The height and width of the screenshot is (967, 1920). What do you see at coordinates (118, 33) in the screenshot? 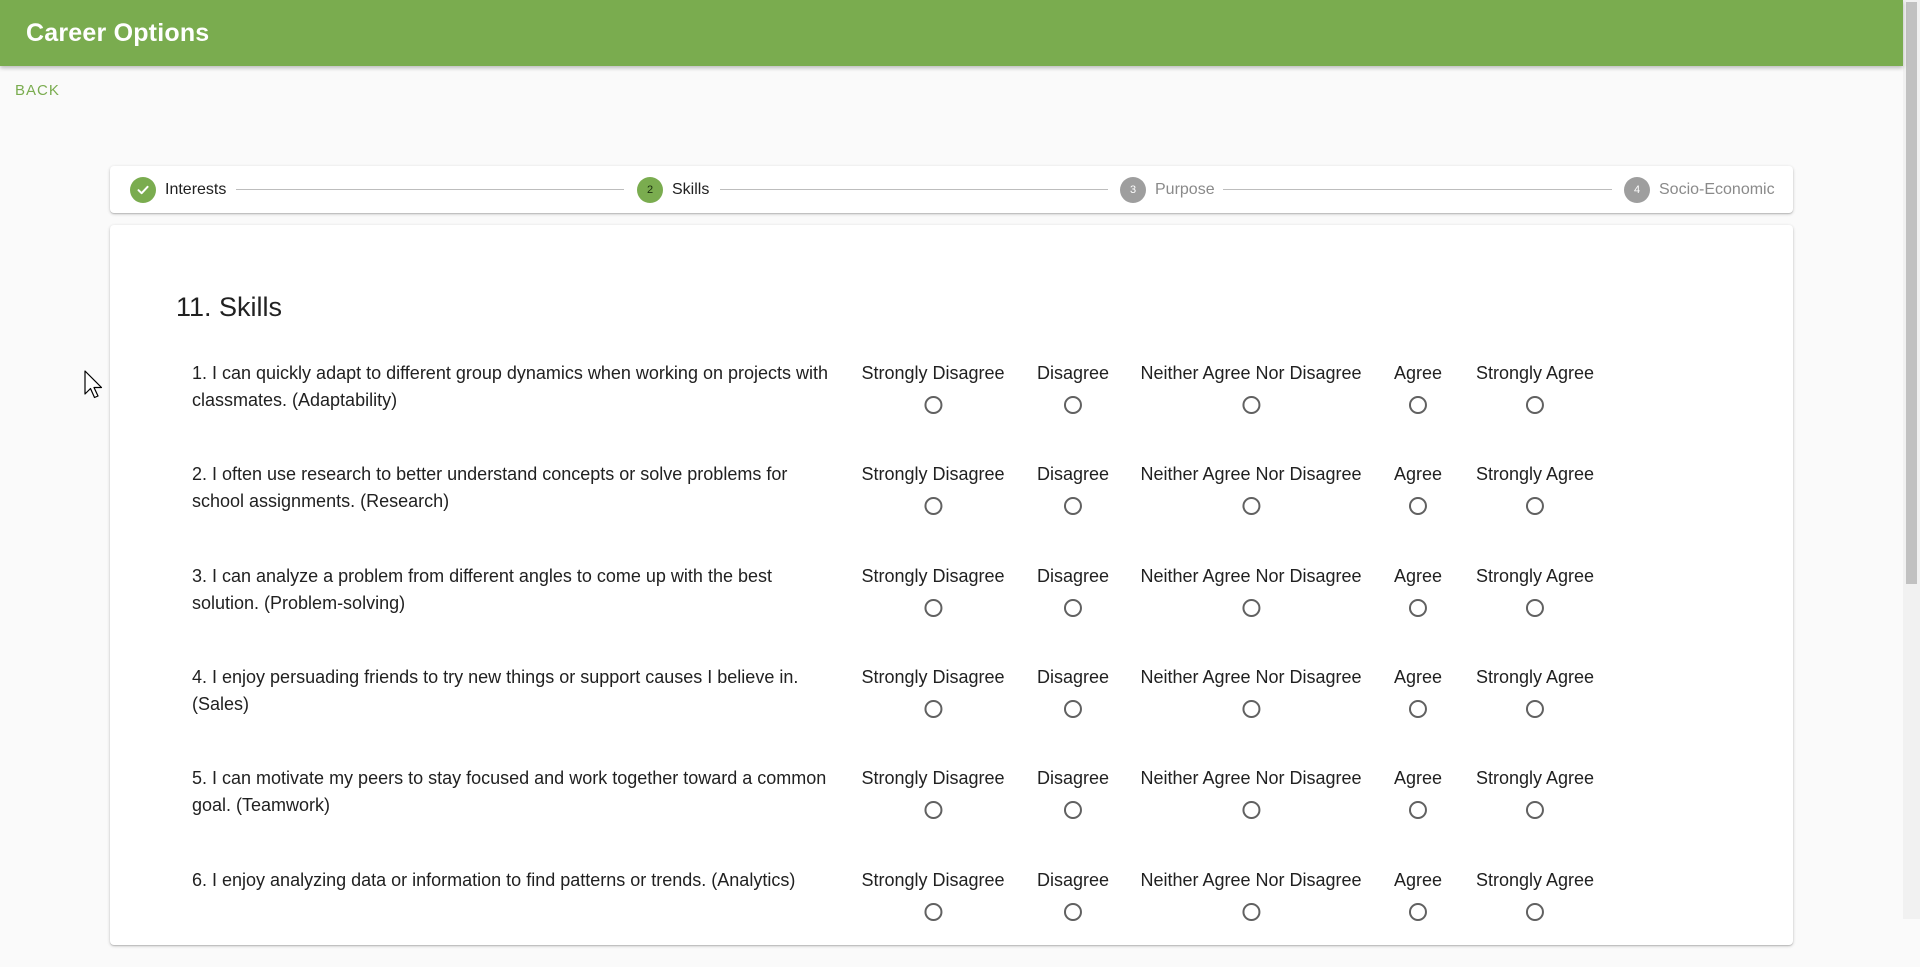
I see `app-title: Career Options` at bounding box center [118, 33].